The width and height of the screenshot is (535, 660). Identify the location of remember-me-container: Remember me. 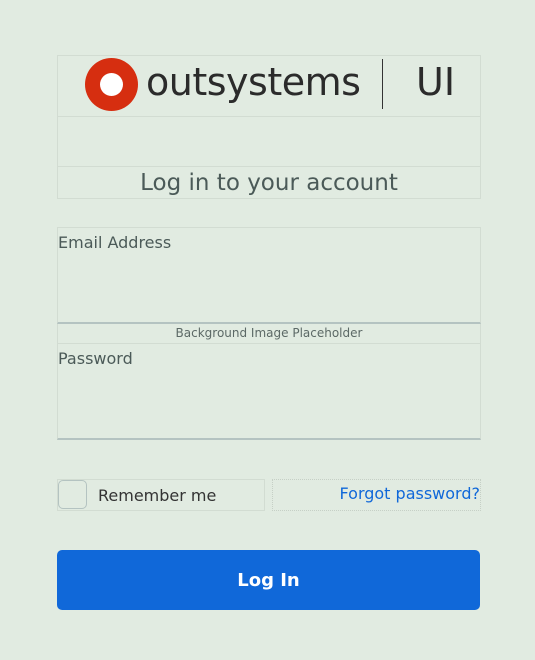
(161, 495).